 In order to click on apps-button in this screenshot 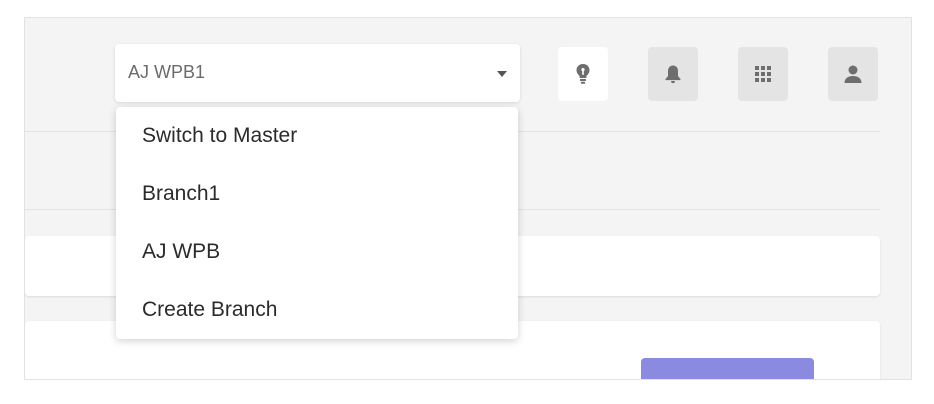, I will do `click(763, 74)`.